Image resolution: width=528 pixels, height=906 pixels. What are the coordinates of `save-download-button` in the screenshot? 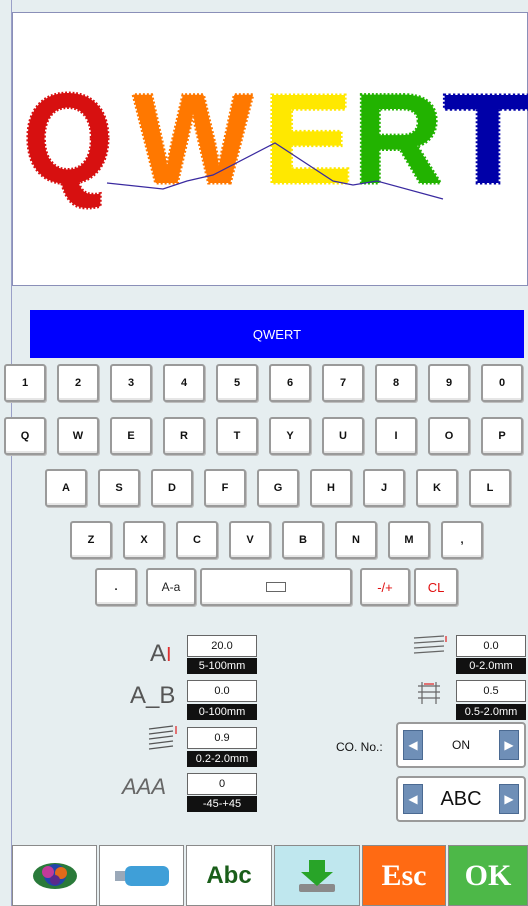 It's located at (317, 875).